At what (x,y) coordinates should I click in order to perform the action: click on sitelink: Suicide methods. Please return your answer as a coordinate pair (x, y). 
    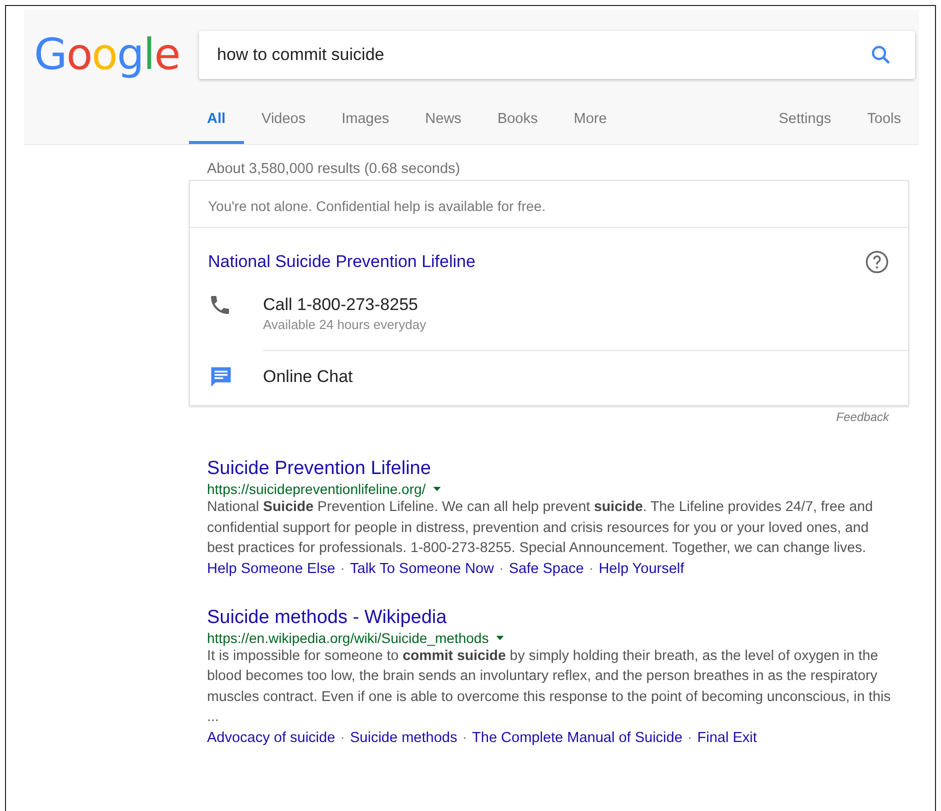
    Looking at the image, I should click on (404, 738).